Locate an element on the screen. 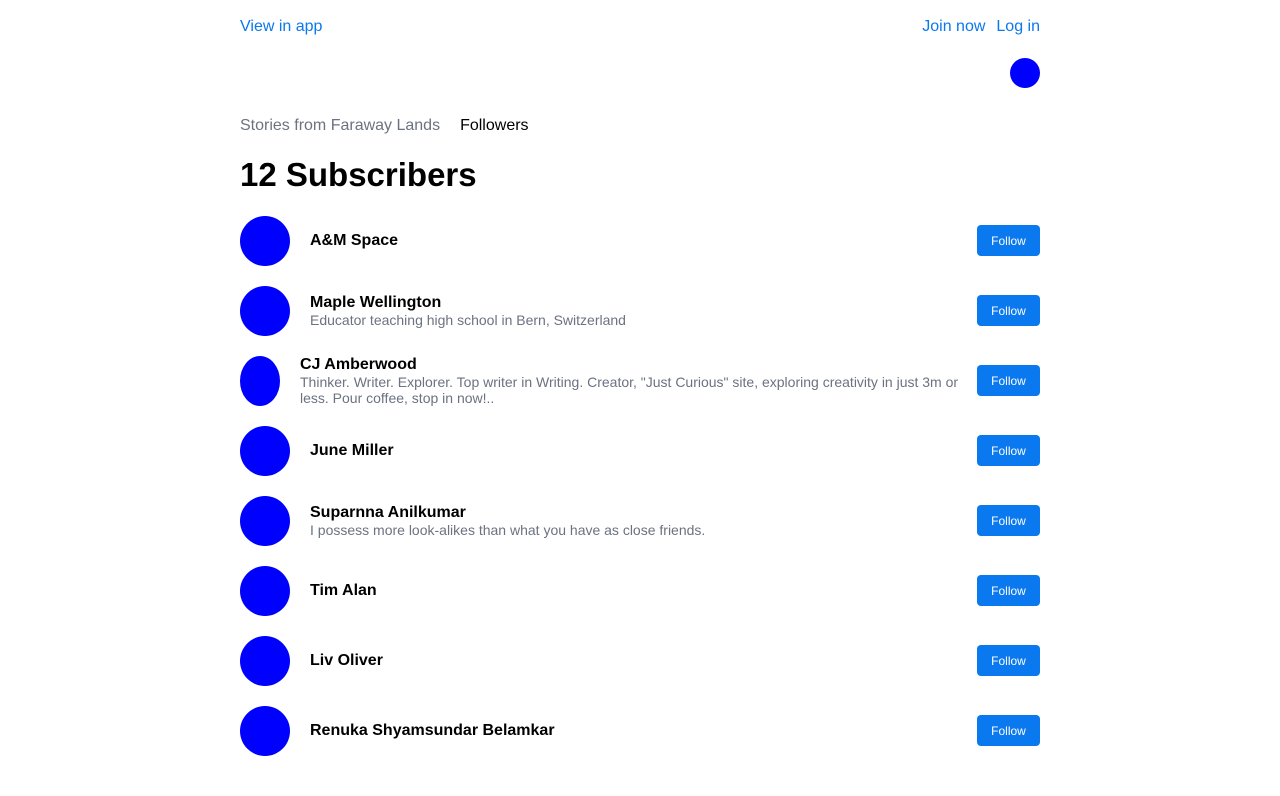 The image size is (1280, 796). subscriber-info: June Miller is located at coordinates (635, 450).